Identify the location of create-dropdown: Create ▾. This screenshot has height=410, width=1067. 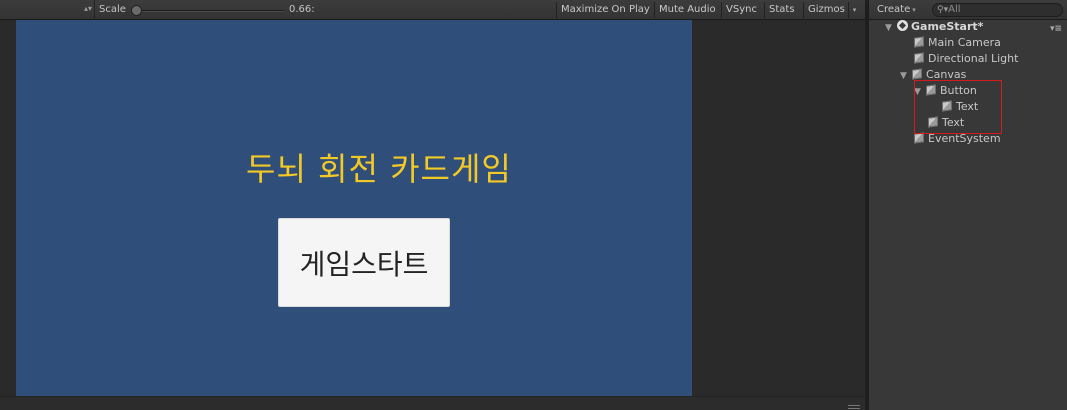
(896, 9).